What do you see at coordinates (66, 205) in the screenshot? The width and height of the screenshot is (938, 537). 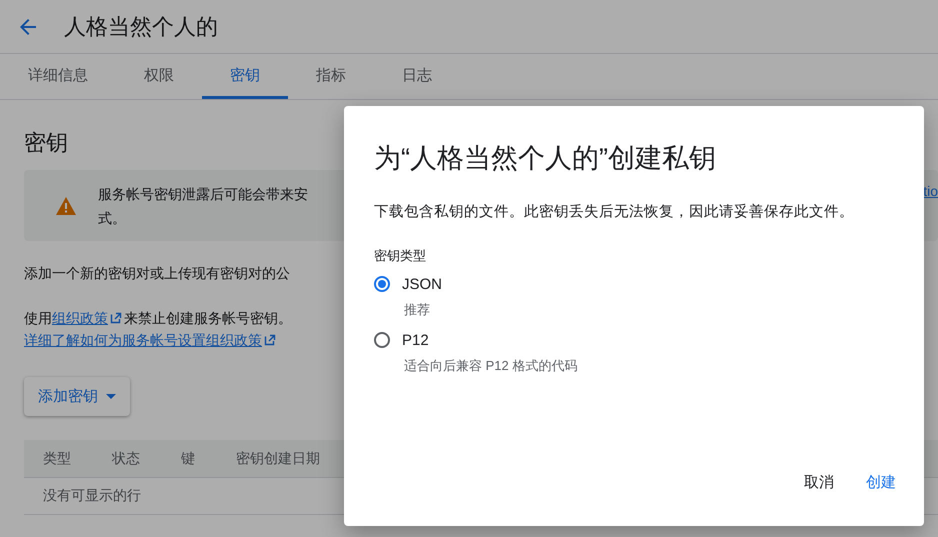 I see `warning-icon` at bounding box center [66, 205].